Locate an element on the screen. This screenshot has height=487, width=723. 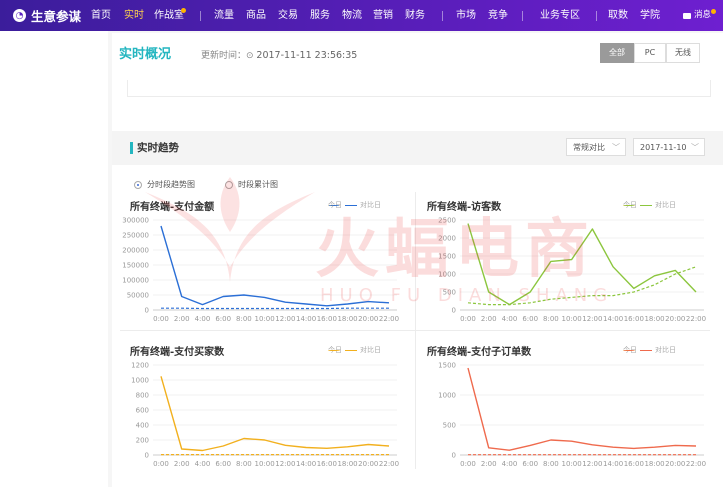
update-time-value: 2017-11-11 23:56:35 is located at coordinates (307, 55).